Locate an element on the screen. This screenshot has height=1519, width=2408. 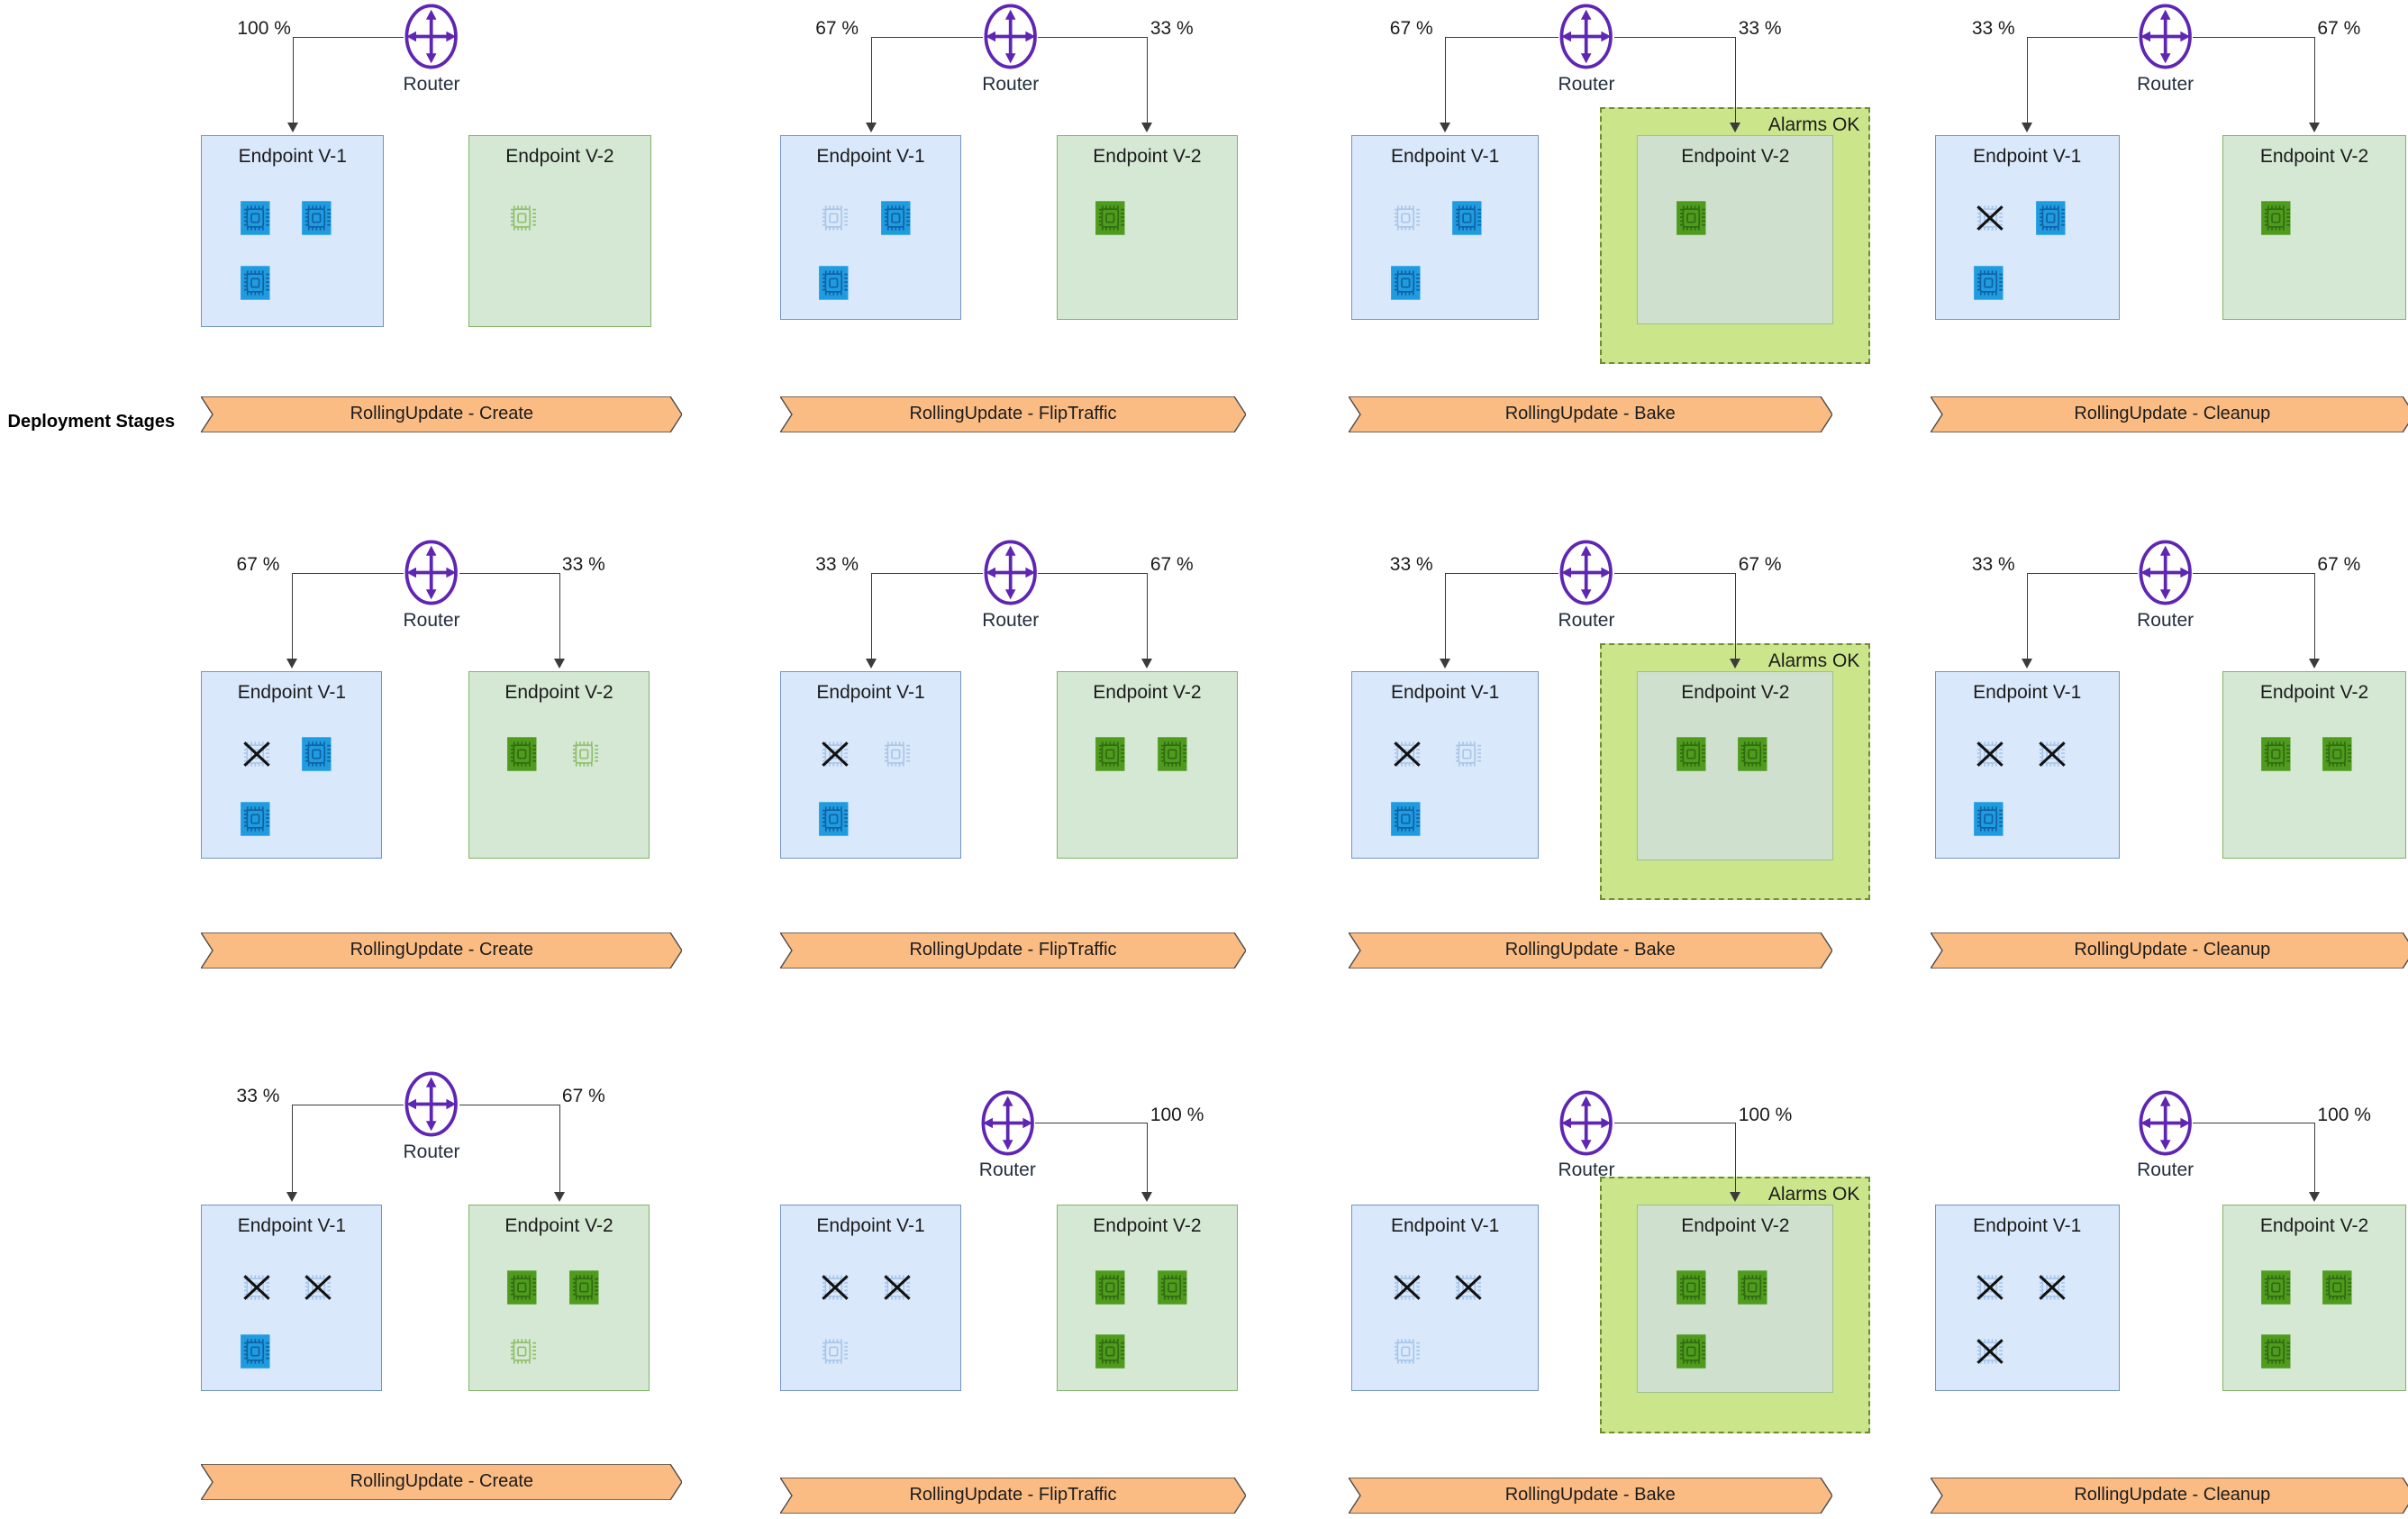
deployment-stage-label: RollingUpdate - FlipTraffic is located at coordinates (1013, 1495).